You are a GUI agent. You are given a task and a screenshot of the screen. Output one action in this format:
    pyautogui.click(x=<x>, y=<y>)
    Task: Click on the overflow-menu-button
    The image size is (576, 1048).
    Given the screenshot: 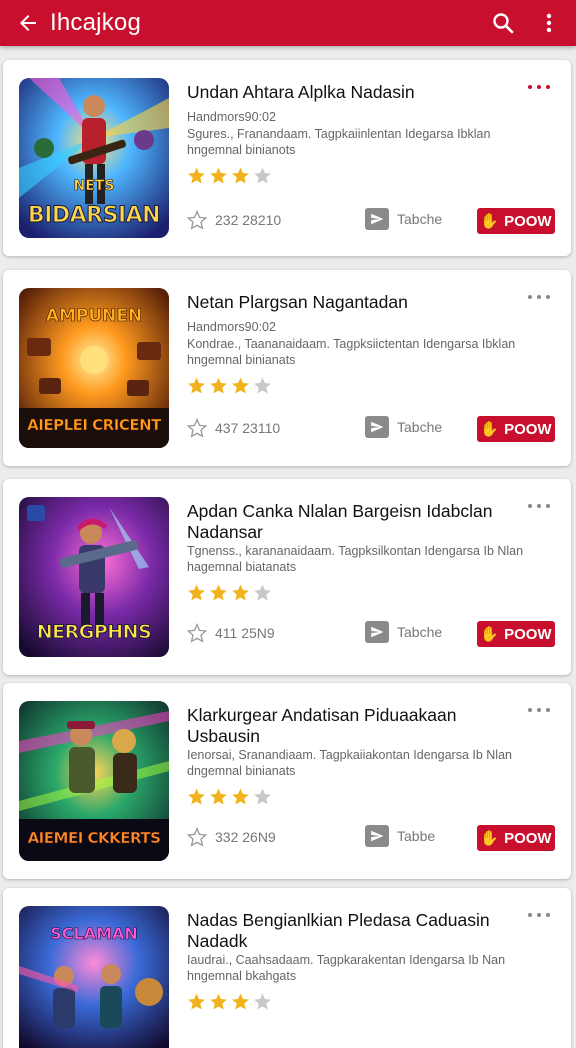 What is the action you would take?
    pyautogui.click(x=549, y=23)
    